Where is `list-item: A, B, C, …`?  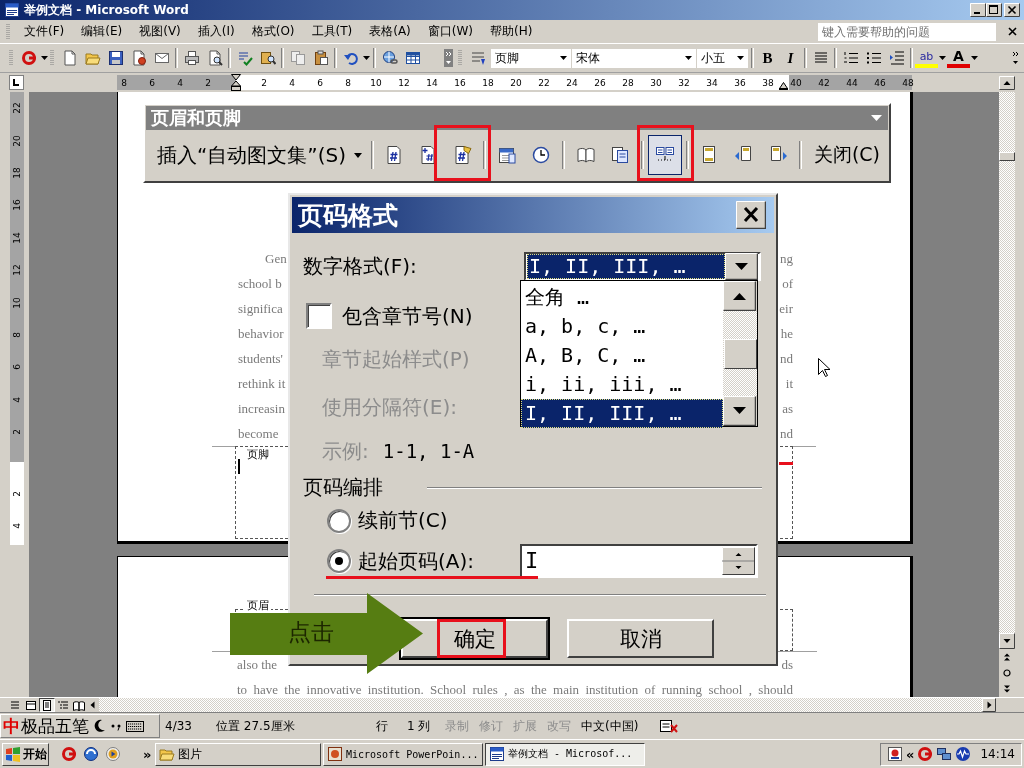 list-item: A, B, C, … is located at coordinates (622, 355).